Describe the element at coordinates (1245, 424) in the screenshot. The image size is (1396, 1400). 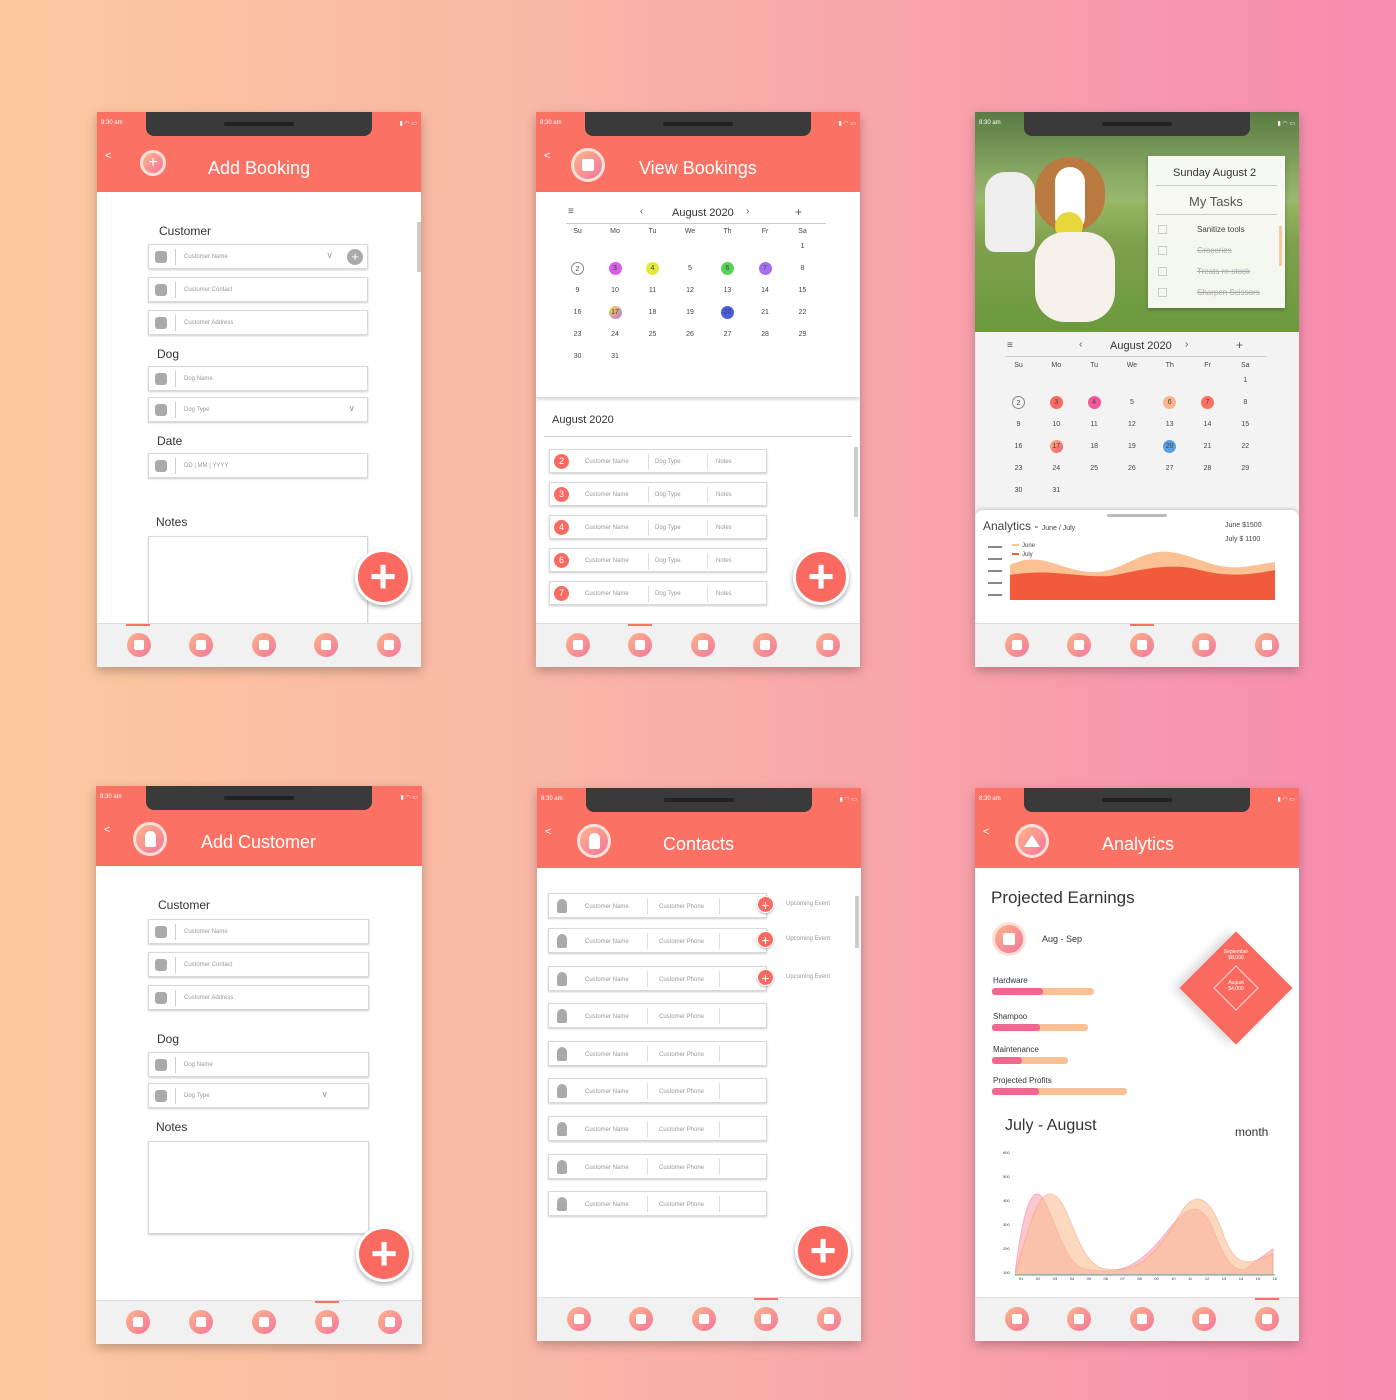
I see `calendar-day: 15` at that location.